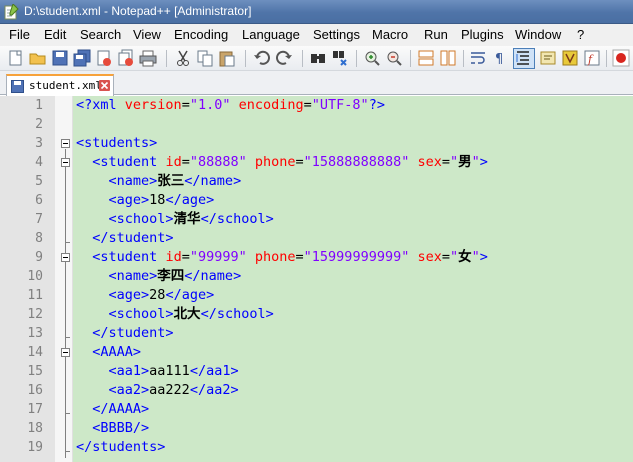 The height and width of the screenshot is (462, 633). What do you see at coordinates (227, 58) in the screenshot?
I see `paste-icon` at bounding box center [227, 58].